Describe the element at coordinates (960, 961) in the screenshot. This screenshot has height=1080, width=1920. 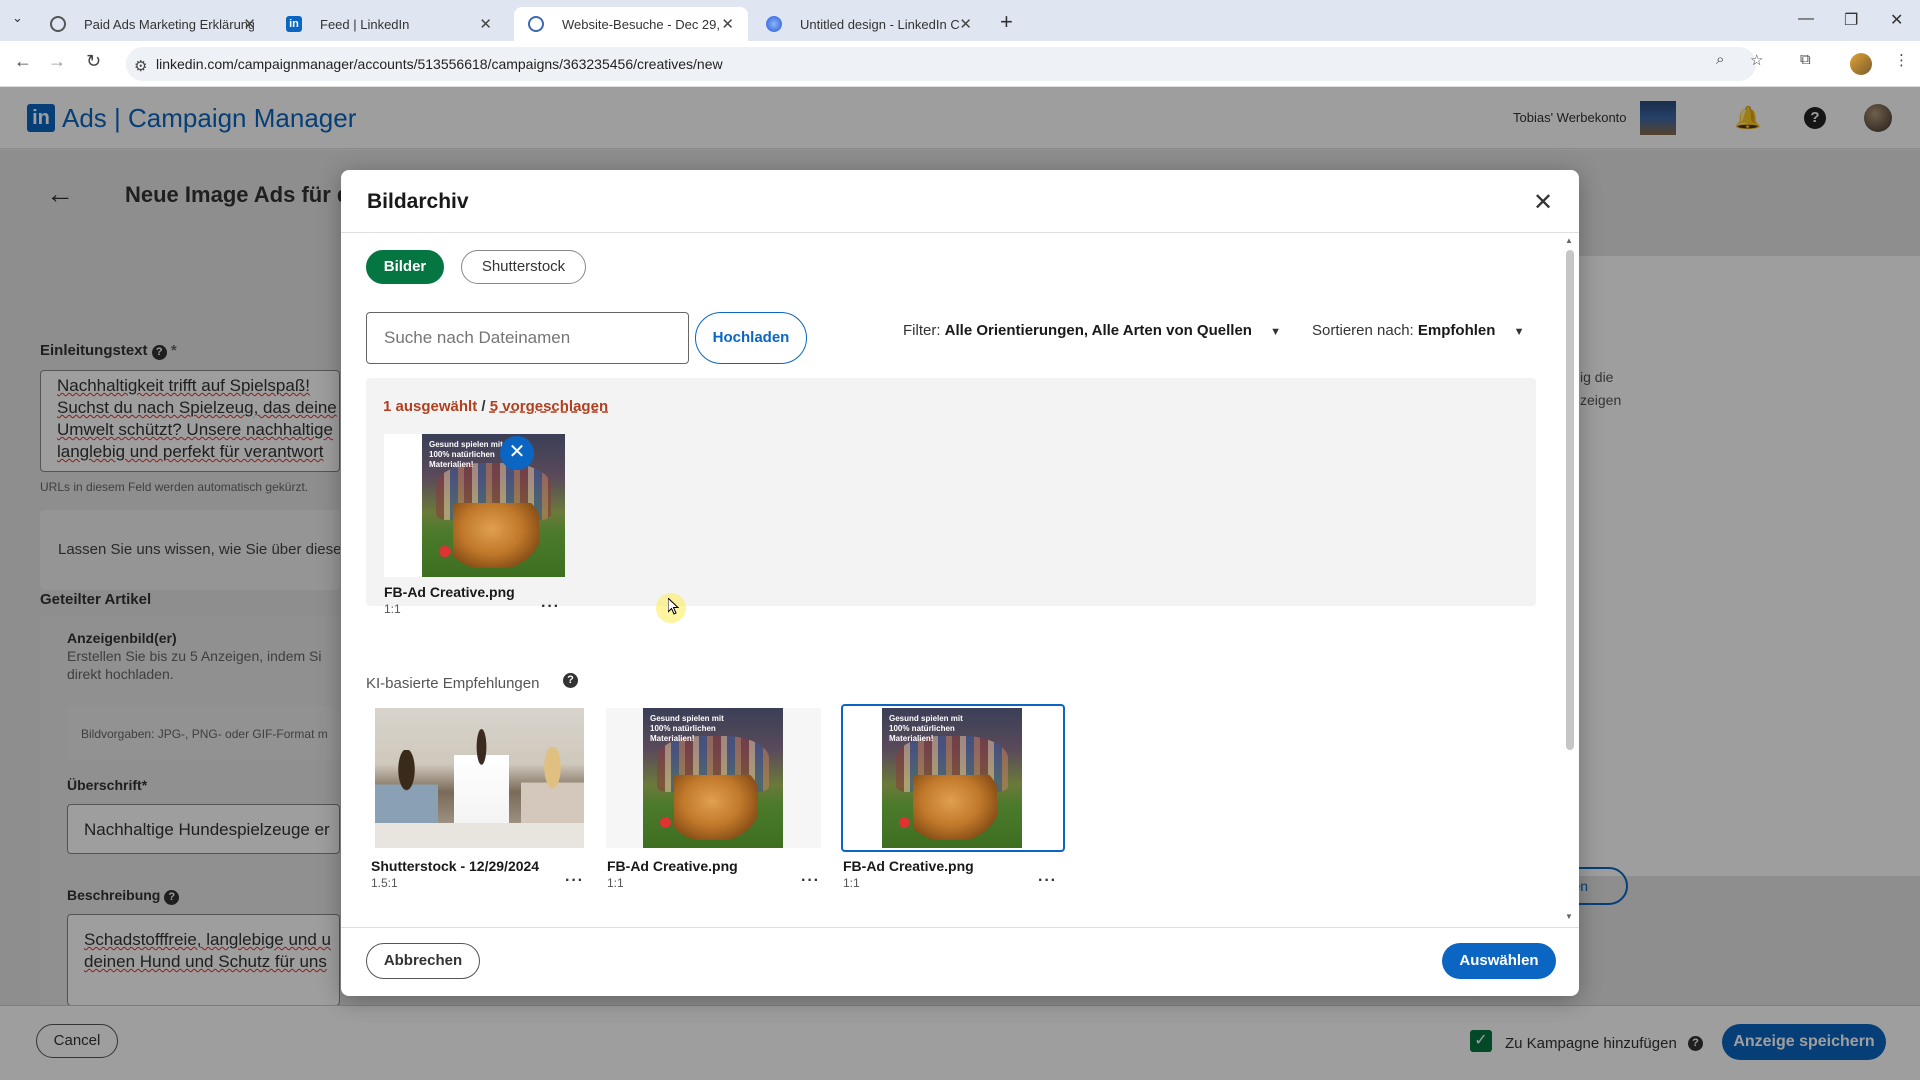
I see `modal-footer` at that location.